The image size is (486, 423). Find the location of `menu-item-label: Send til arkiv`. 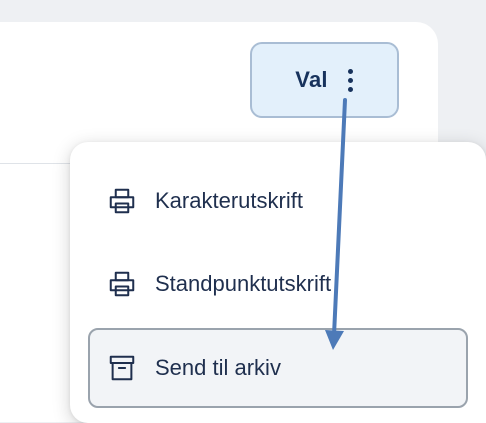

menu-item-label: Send til arkiv is located at coordinates (218, 367).